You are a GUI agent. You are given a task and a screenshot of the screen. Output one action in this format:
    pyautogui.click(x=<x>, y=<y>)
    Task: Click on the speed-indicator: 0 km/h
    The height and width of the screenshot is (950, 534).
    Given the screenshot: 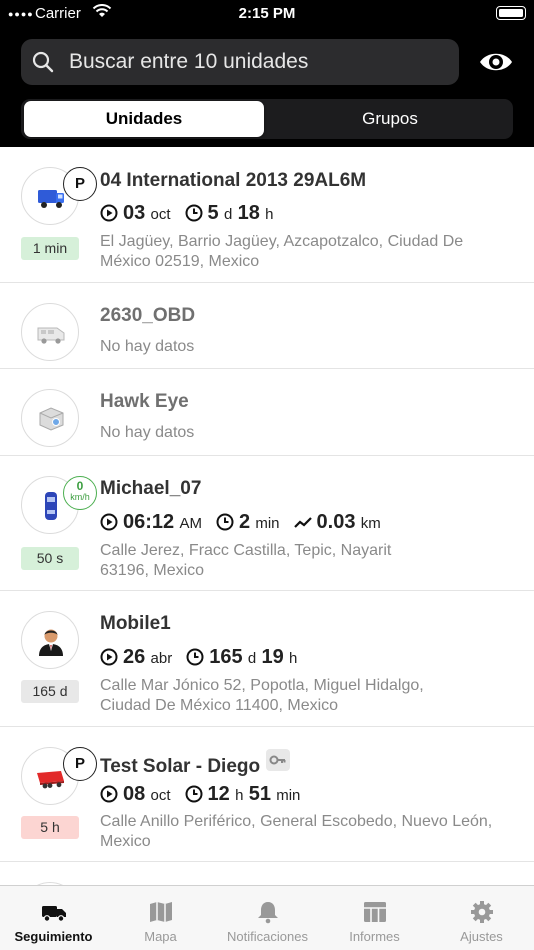 What is the action you would take?
    pyautogui.click(x=80, y=493)
    